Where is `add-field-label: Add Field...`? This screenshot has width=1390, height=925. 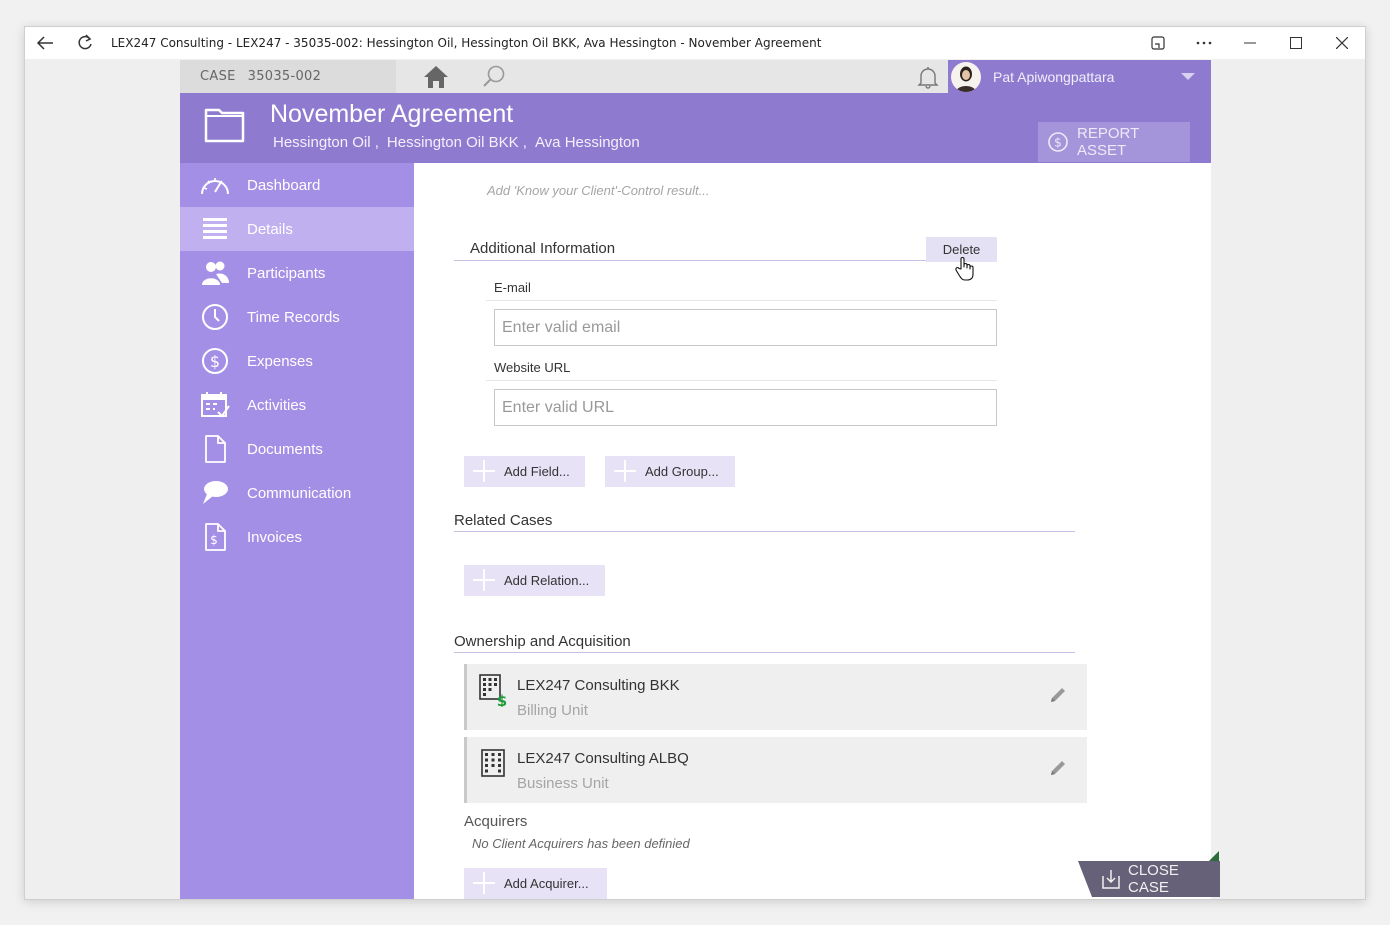 add-field-label: Add Field... is located at coordinates (537, 471).